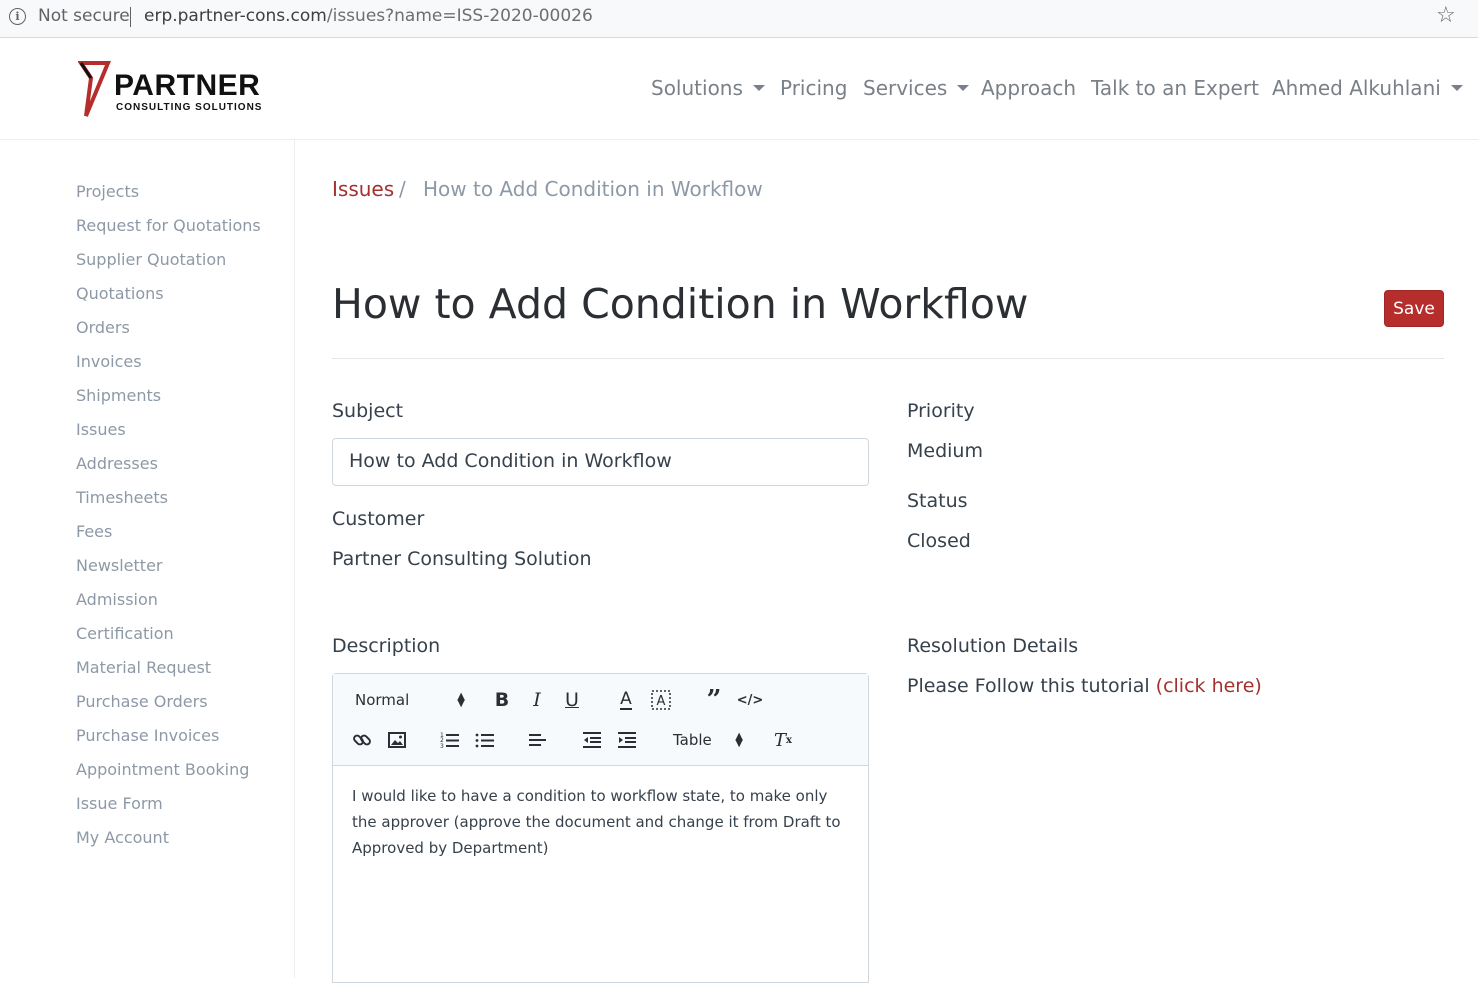 This screenshot has height=983, width=1478. I want to click on code-block-icon: </>, so click(750, 700).